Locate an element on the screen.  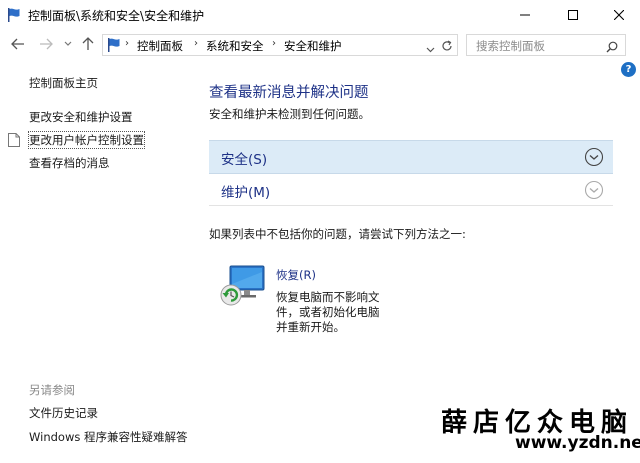
back-button is located at coordinates (18, 44).